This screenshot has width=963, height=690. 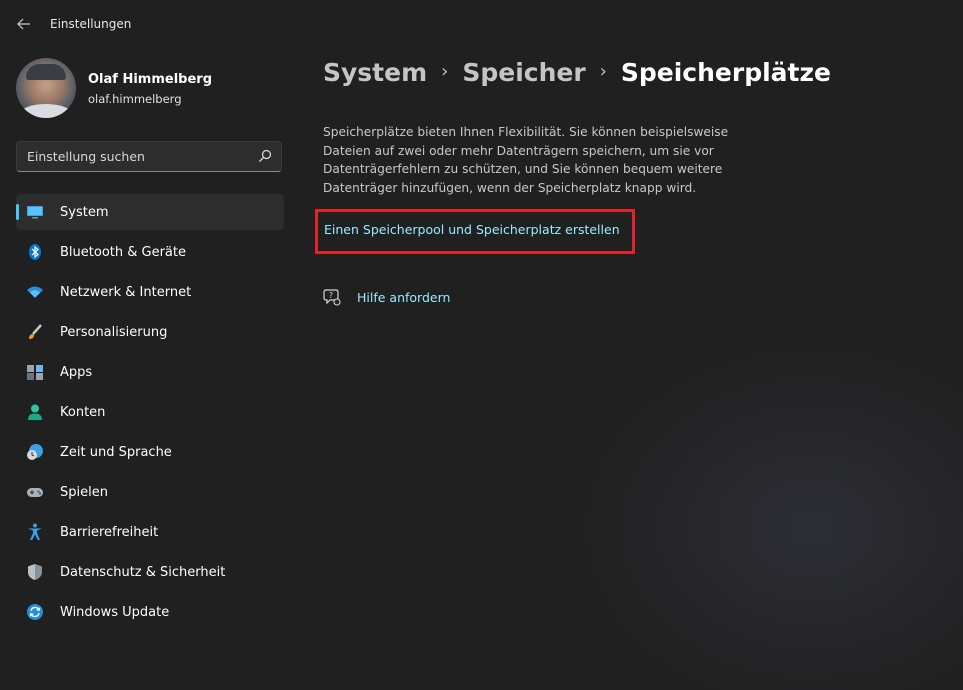 What do you see at coordinates (116, 452) in the screenshot?
I see `sidebar-item-label: Zeit und Sprache` at bounding box center [116, 452].